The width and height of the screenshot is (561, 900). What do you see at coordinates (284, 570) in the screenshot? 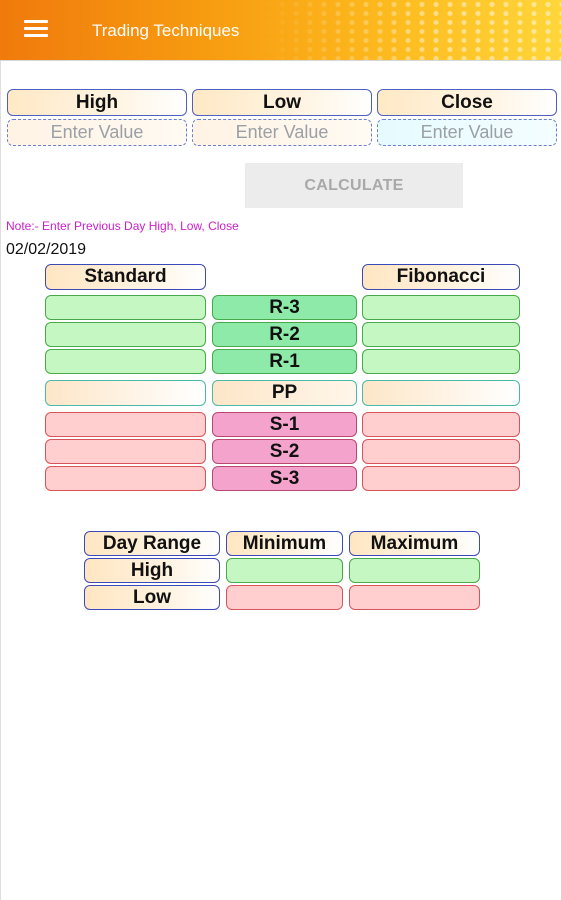
I see `range-high-minimum-value` at bounding box center [284, 570].